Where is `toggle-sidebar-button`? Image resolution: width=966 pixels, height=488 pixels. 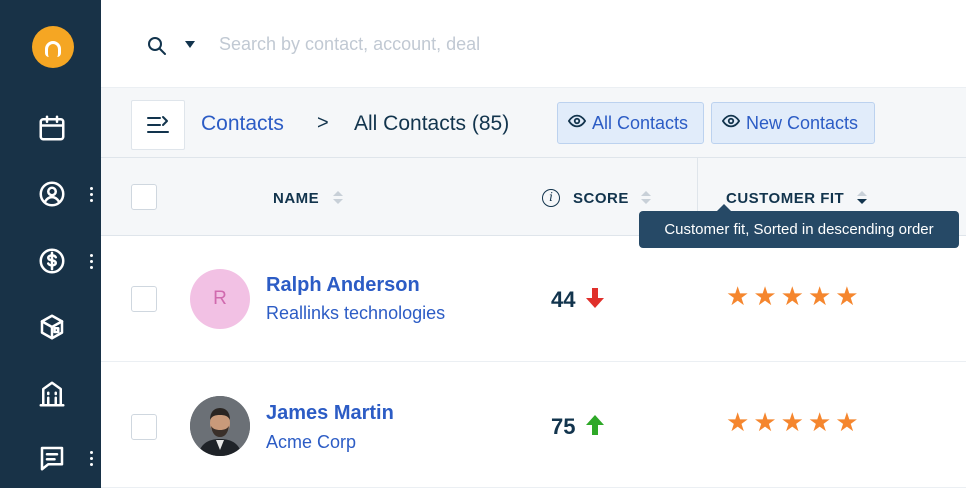 toggle-sidebar-button is located at coordinates (158, 125).